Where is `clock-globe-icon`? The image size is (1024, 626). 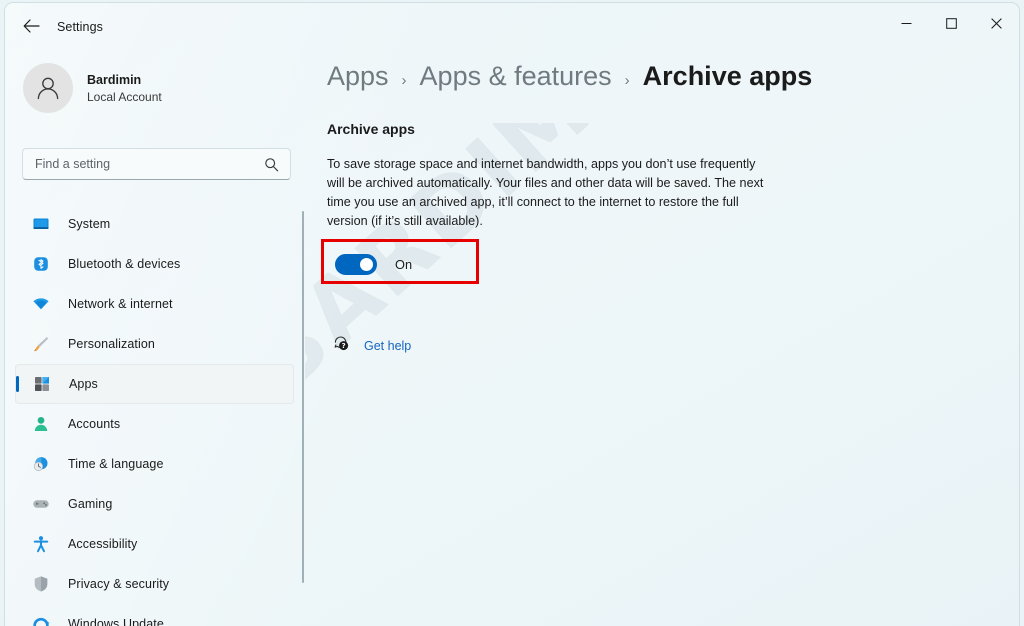
clock-globe-icon is located at coordinates (41, 464).